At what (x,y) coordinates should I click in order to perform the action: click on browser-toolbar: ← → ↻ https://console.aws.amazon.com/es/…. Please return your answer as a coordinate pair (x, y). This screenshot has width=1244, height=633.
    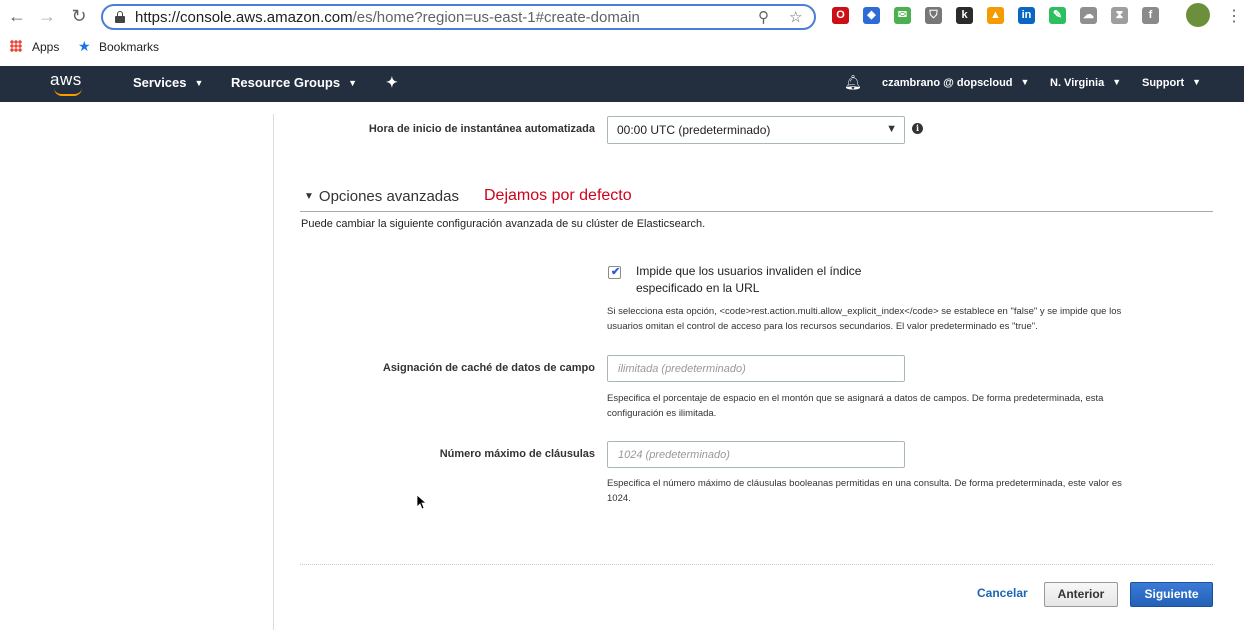
    Looking at the image, I should click on (622, 17).